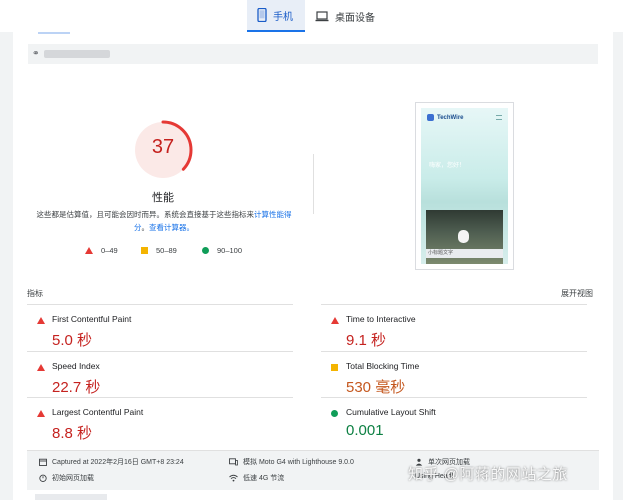  I want to click on preview-caption: 小标题文字, so click(464, 253).